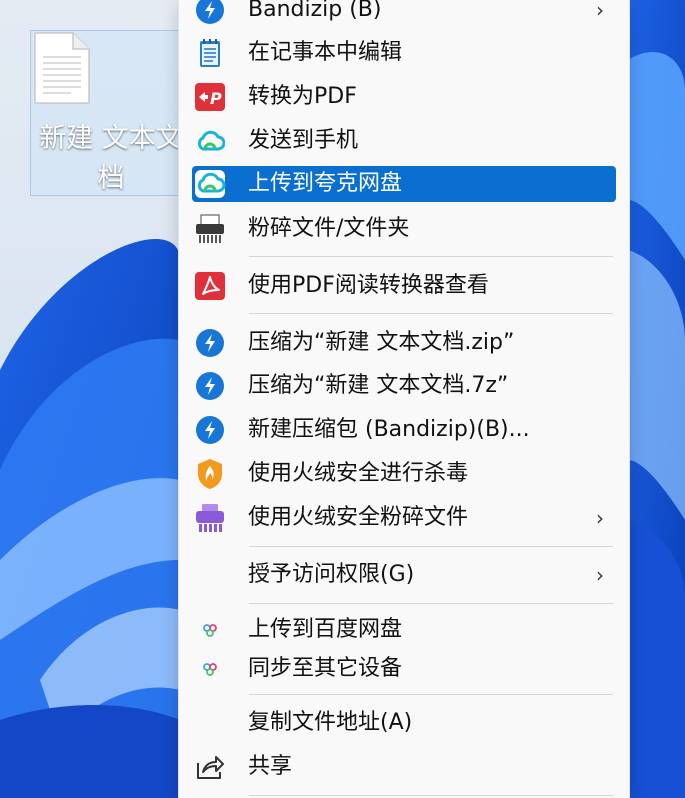 The height and width of the screenshot is (798, 685). I want to click on notepad-icon, so click(210, 53).